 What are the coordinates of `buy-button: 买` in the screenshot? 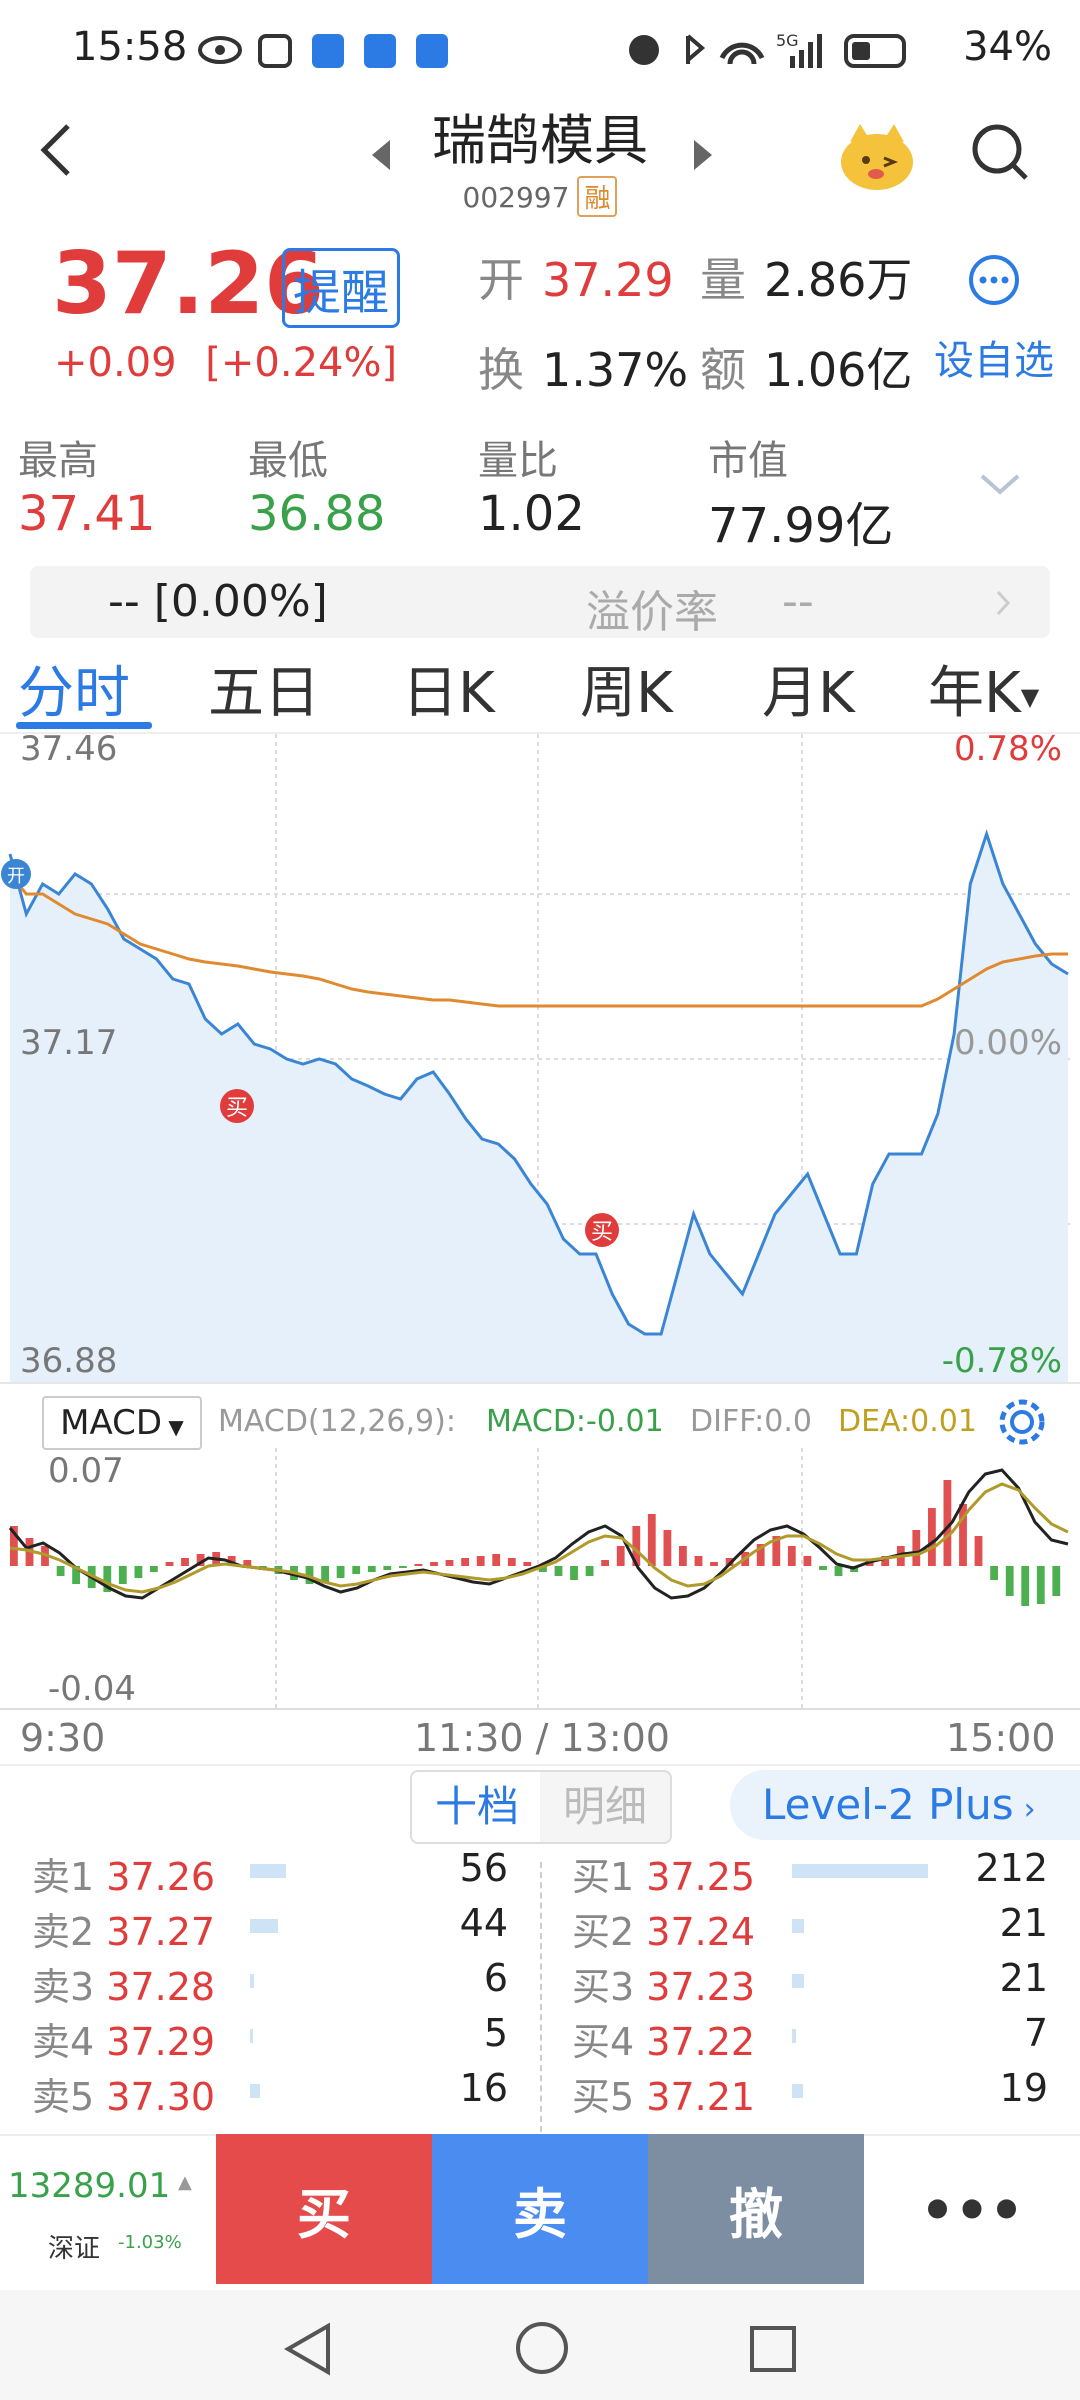 It's located at (324, 2209).